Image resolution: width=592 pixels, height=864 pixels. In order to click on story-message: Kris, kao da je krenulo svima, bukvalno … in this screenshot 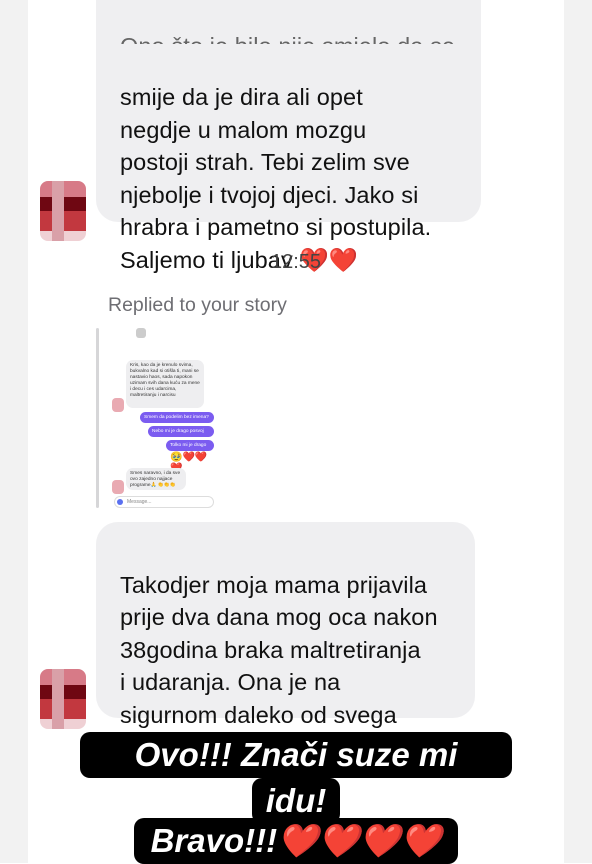, I will do `click(165, 384)`.